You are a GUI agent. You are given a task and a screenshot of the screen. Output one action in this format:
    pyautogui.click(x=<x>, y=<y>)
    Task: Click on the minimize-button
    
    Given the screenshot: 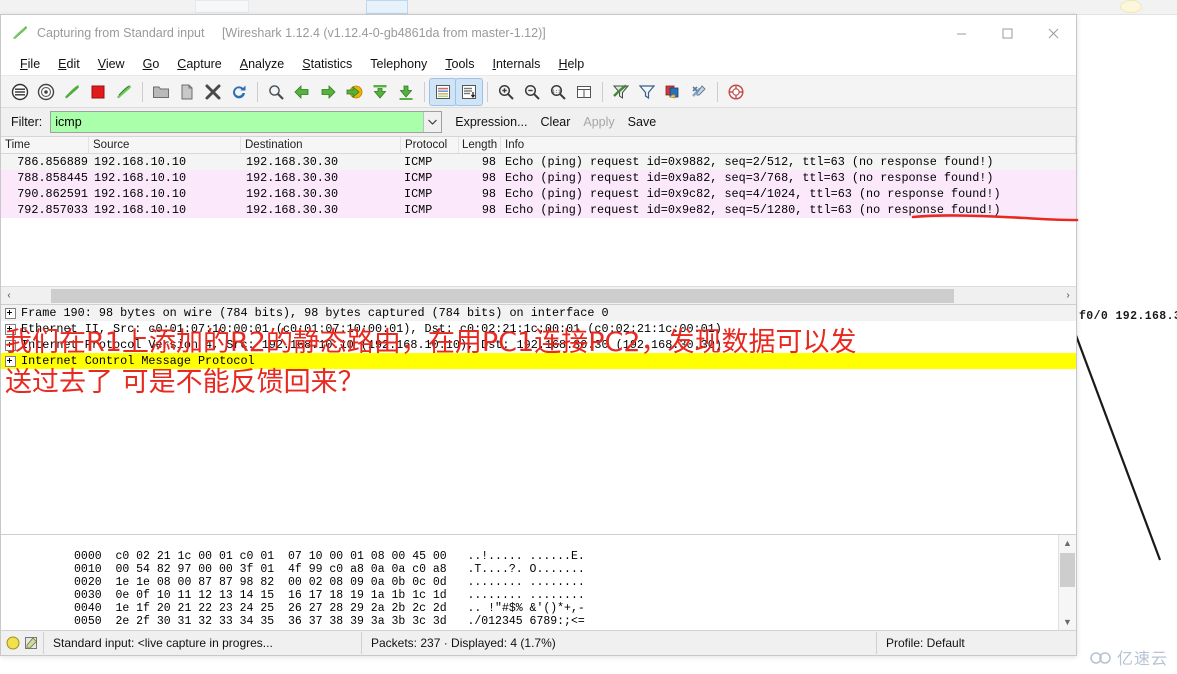 What is the action you would take?
    pyautogui.click(x=961, y=33)
    